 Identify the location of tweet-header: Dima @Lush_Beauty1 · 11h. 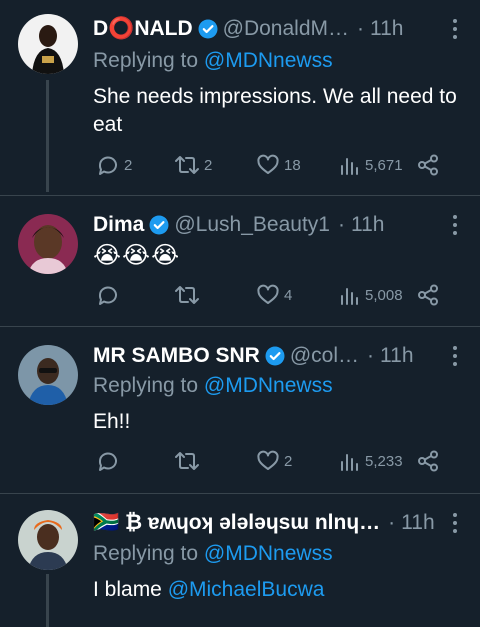
(266, 225).